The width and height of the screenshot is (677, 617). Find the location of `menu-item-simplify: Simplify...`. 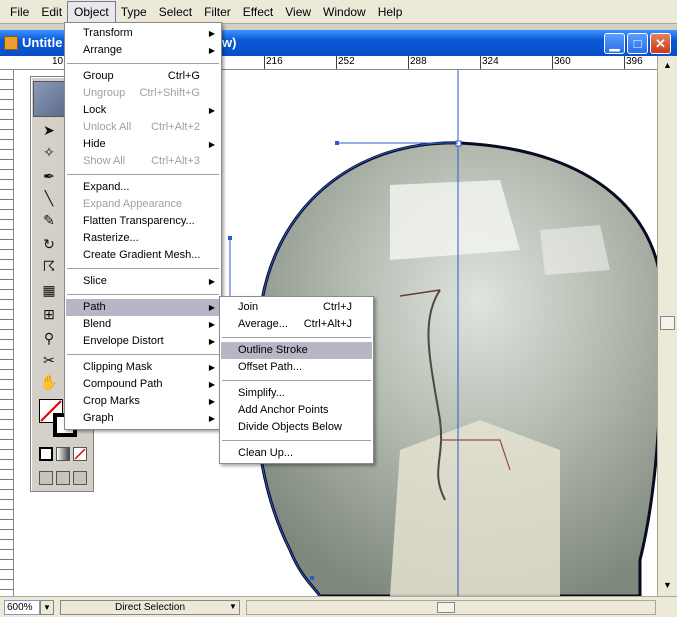

menu-item-simplify: Simplify... is located at coordinates (296, 393).